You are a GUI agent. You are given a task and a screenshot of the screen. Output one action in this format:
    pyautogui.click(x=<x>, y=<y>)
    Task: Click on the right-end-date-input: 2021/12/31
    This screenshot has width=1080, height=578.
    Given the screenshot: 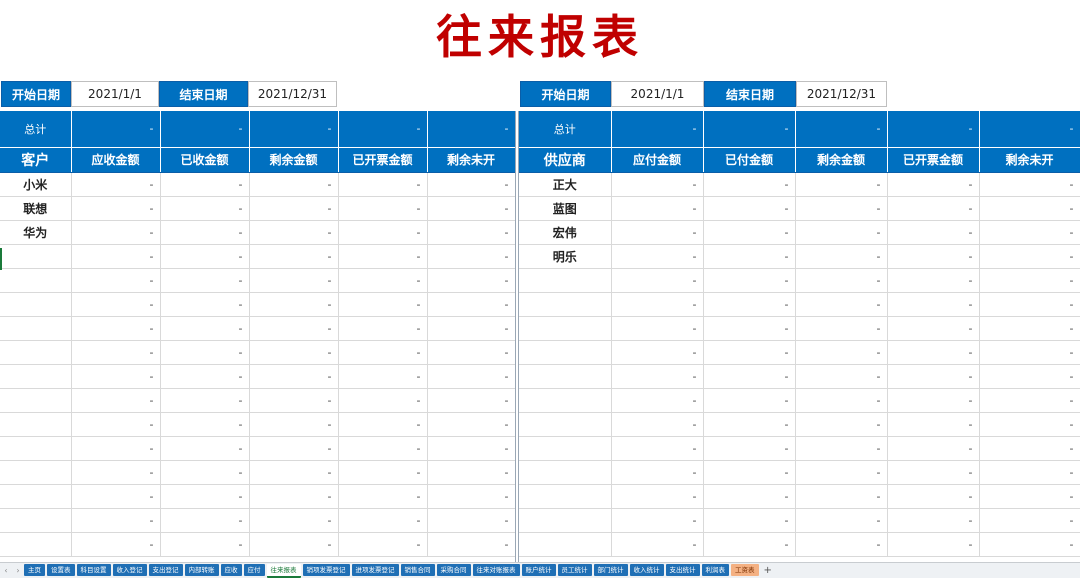 What is the action you would take?
    pyautogui.click(x=841, y=94)
    